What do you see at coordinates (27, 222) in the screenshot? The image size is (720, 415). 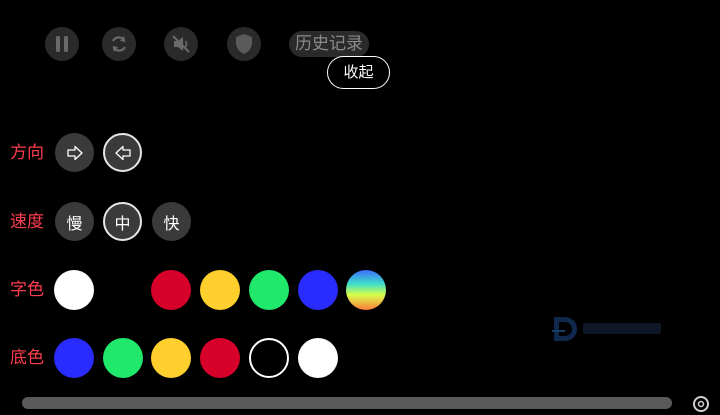 I see `speed-label: 速度` at bounding box center [27, 222].